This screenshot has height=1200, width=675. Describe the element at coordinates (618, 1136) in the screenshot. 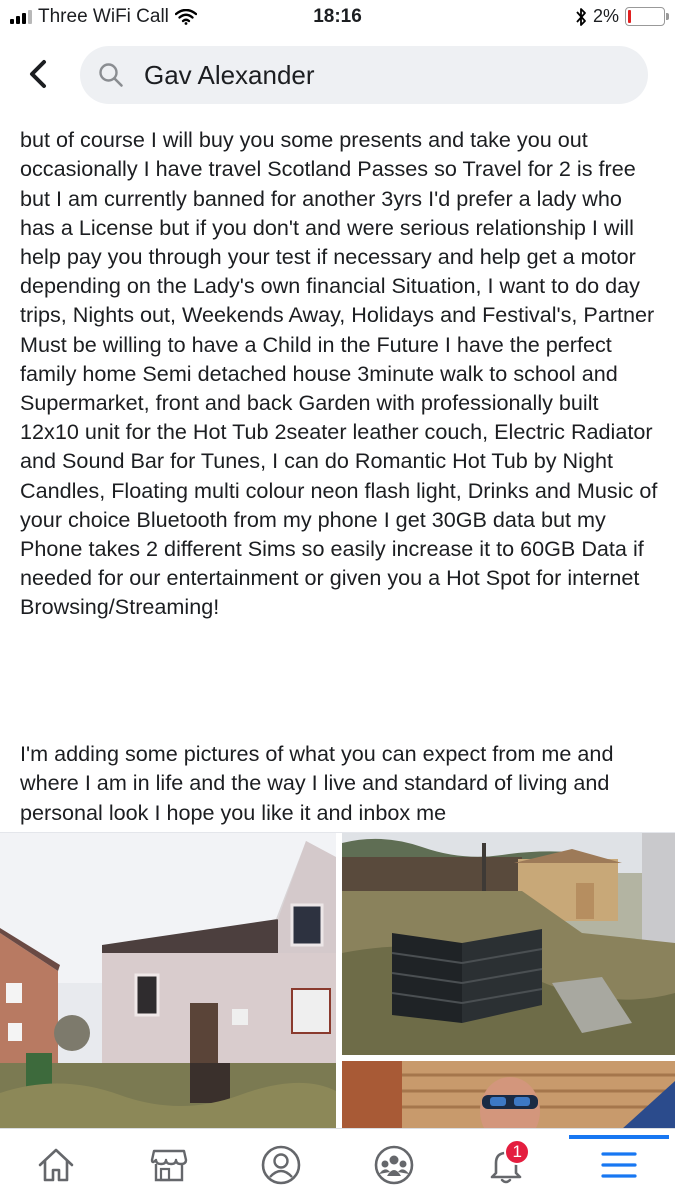

I see `active-tab-indicator` at that location.